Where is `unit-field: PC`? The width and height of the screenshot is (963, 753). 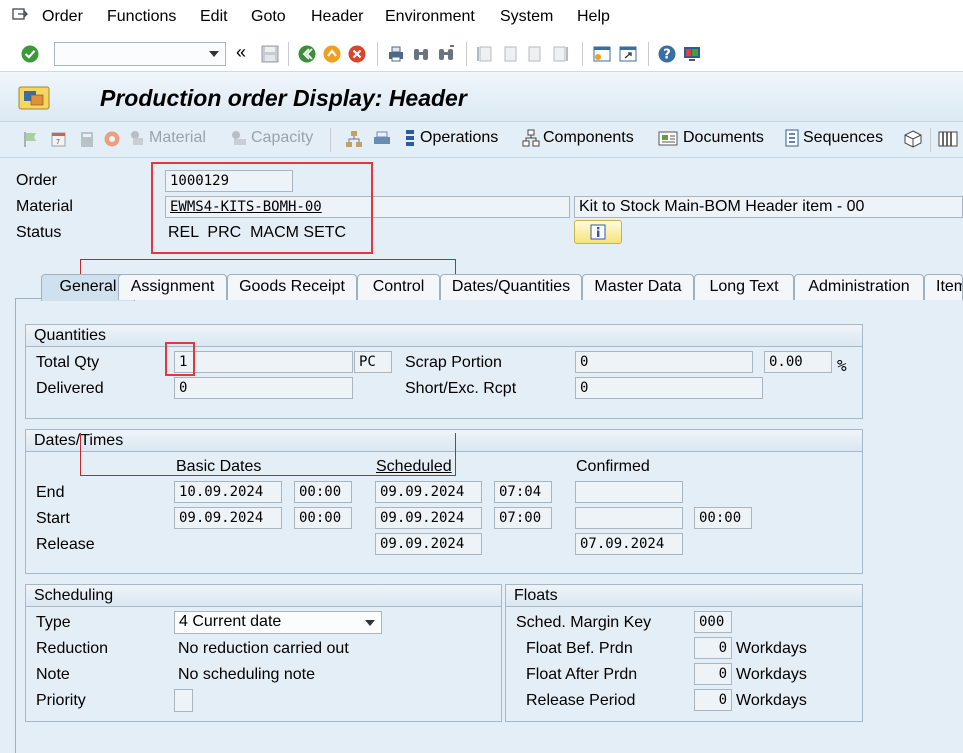 unit-field: PC is located at coordinates (373, 362).